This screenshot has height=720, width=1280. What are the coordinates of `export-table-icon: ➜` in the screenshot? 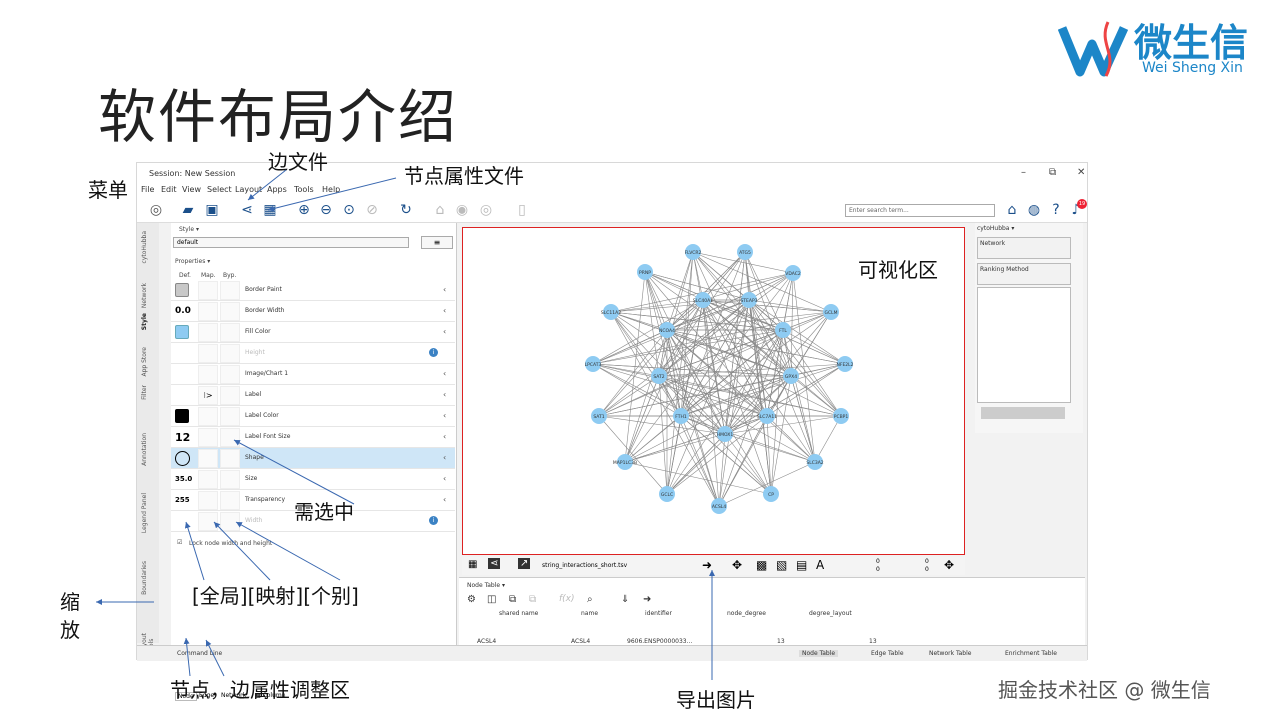 It's located at (647, 599).